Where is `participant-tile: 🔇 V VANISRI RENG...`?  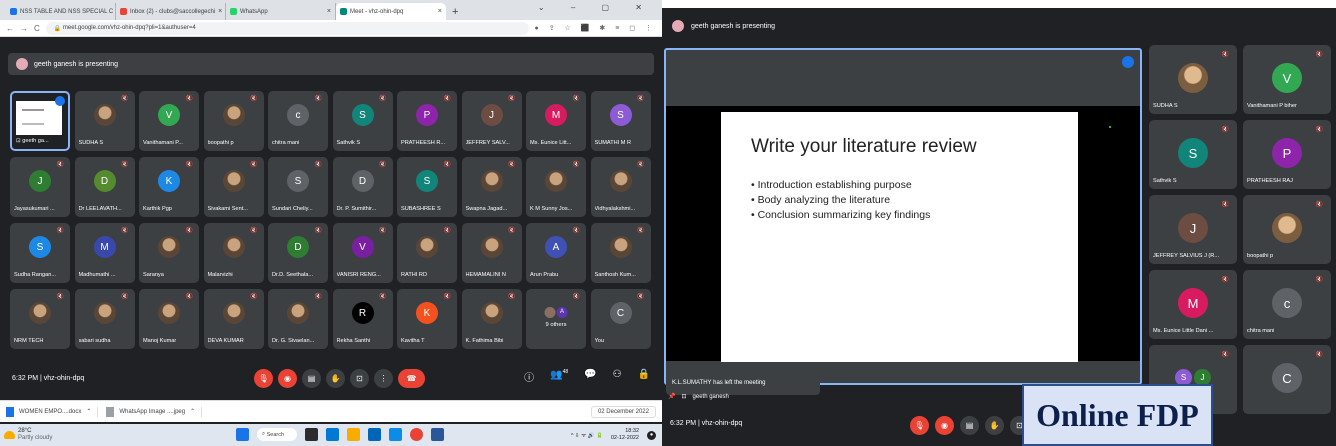
participant-tile: 🔇 V VANISRI RENG... is located at coordinates (362, 253).